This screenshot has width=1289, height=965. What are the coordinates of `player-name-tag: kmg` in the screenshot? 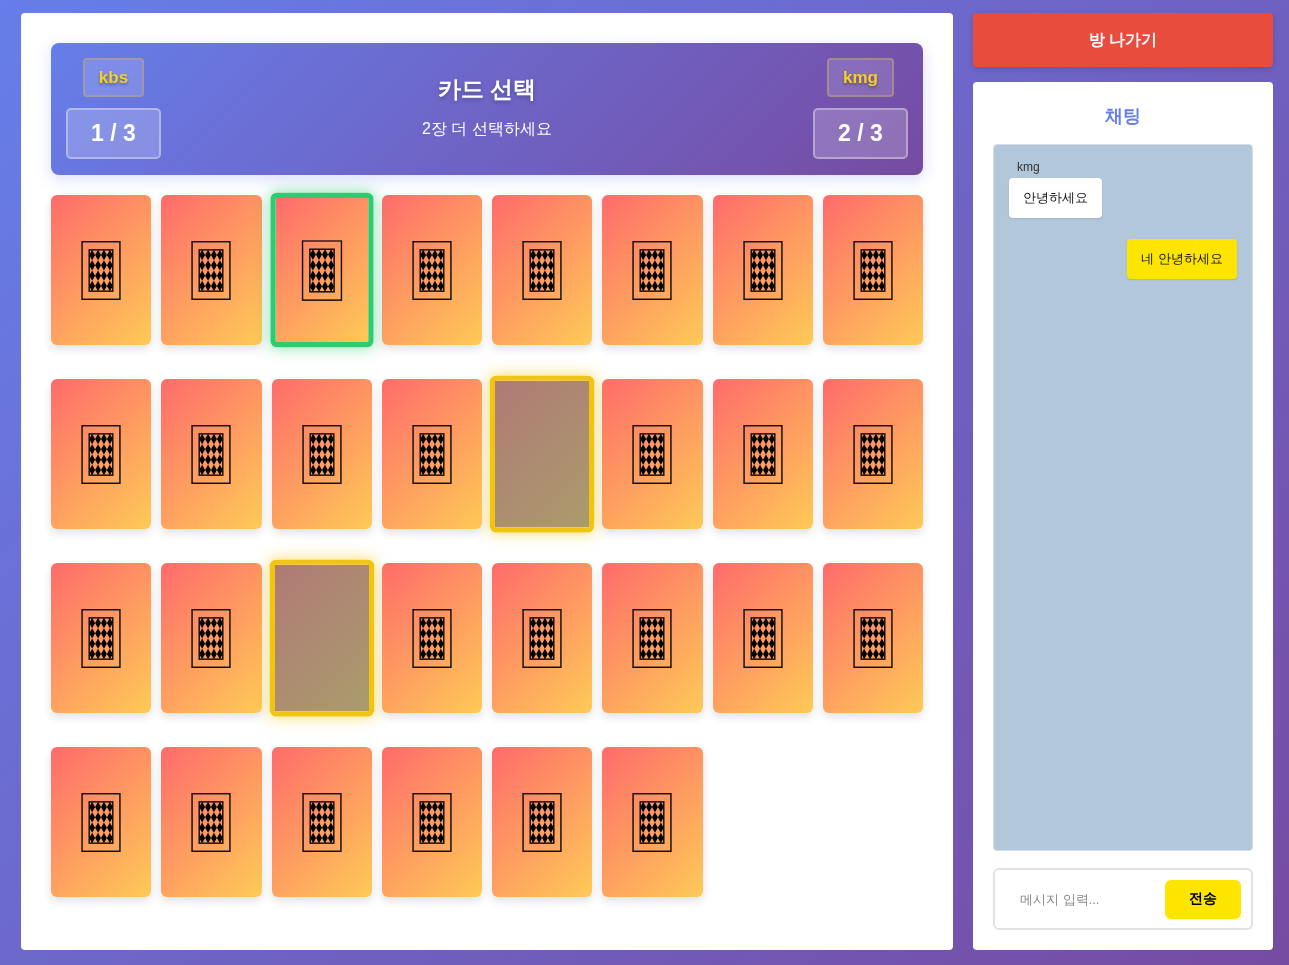 It's located at (860, 77).